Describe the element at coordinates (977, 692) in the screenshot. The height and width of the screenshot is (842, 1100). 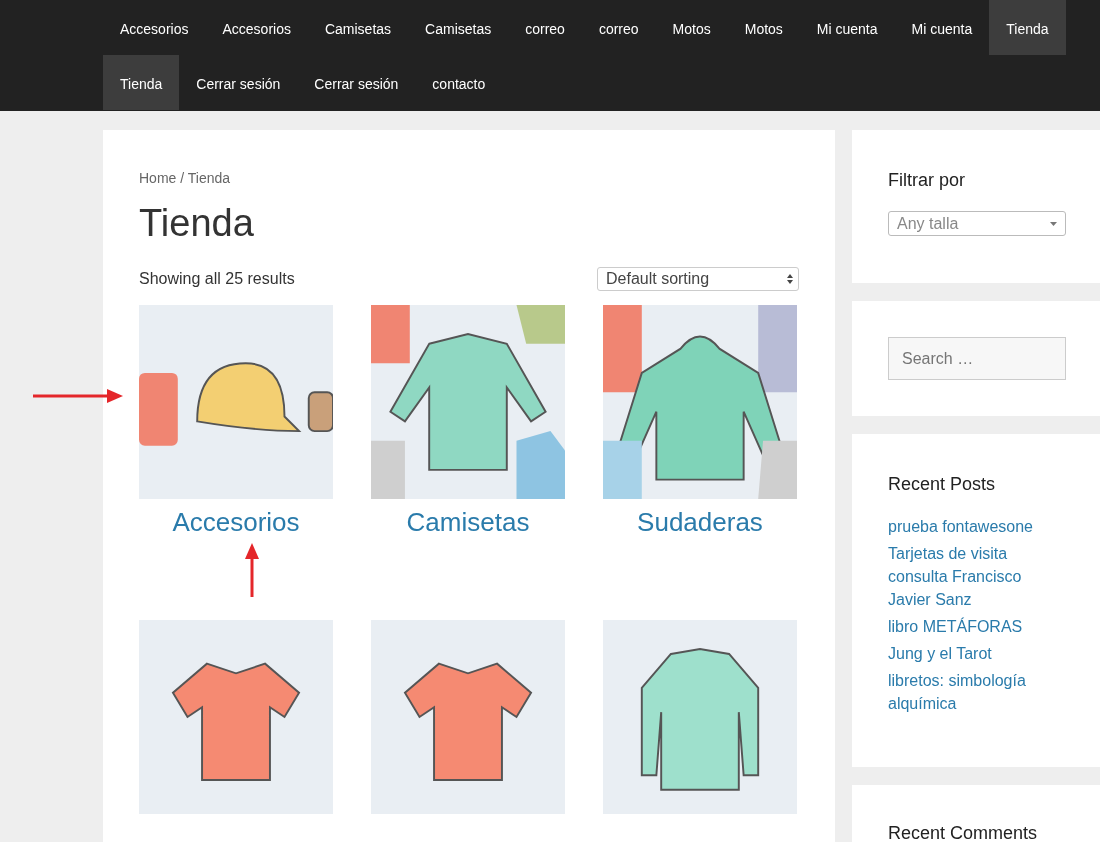
I see `post-link: libretos: simbología alquímica` at that location.